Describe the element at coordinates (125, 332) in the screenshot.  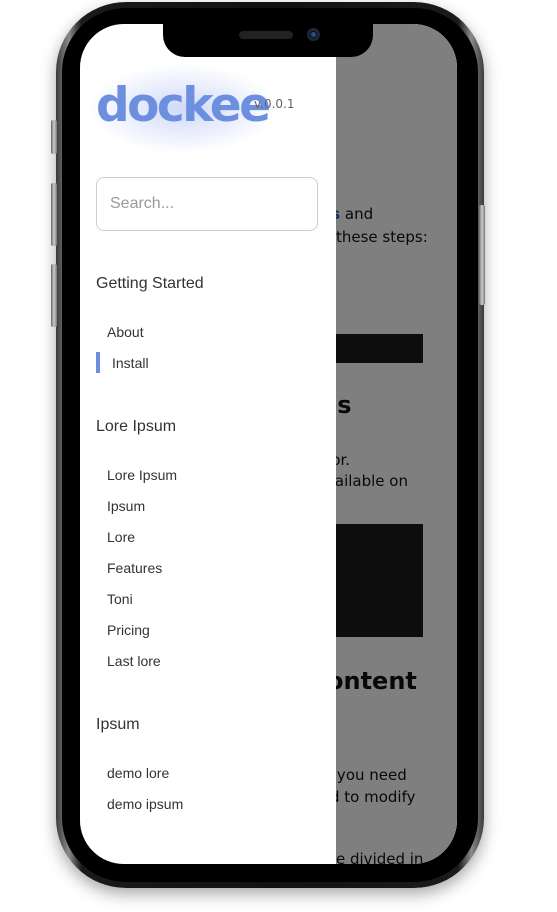
I see `sidebar-item-about: About` at that location.